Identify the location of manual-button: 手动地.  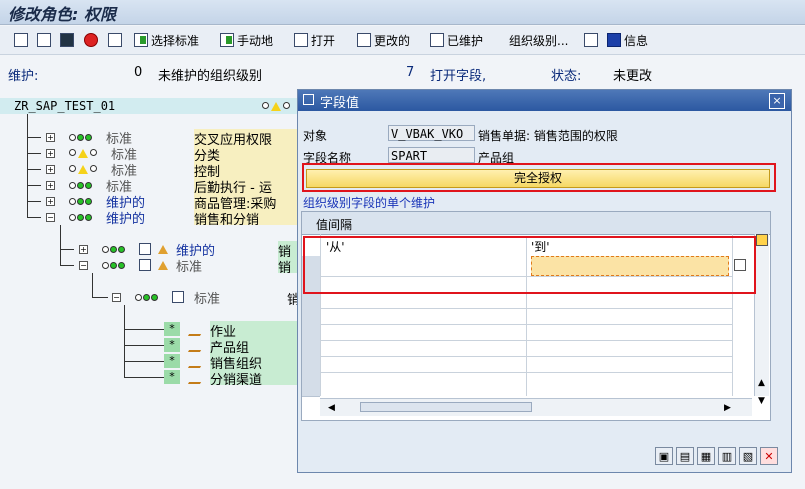
(246, 40).